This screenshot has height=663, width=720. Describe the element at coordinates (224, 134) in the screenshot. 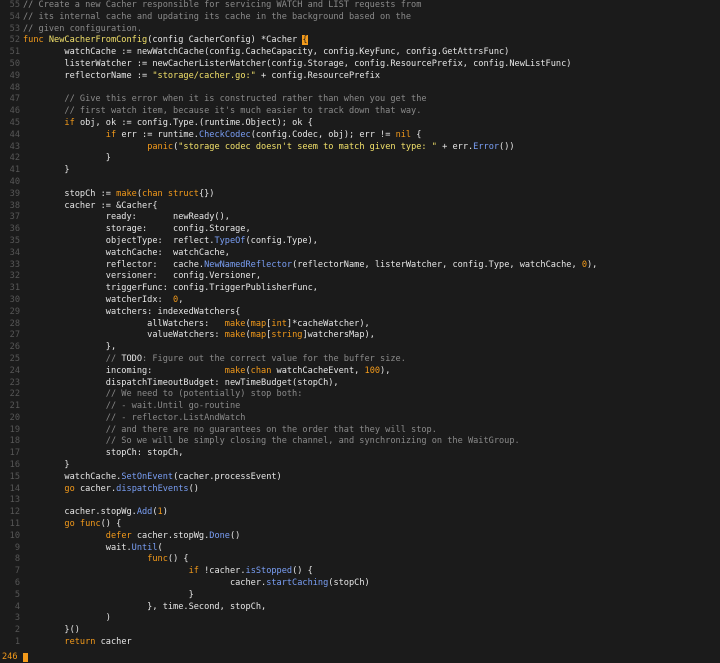

I see `code-token: CheckCodec` at that location.